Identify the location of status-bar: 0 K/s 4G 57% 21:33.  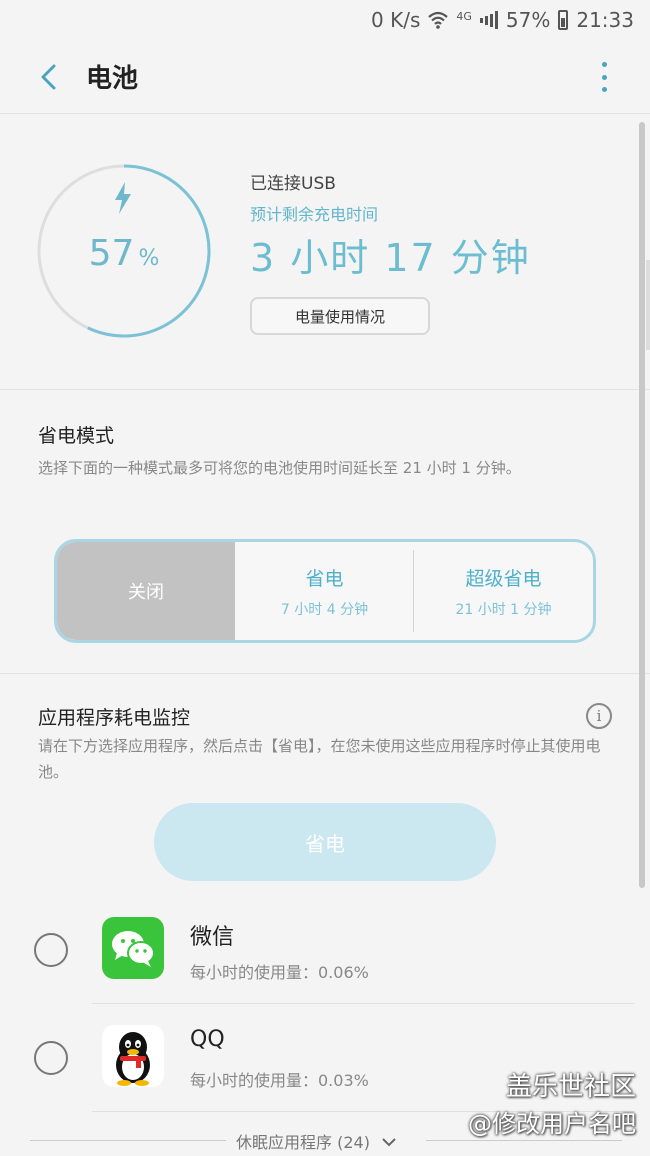
(325, 20).